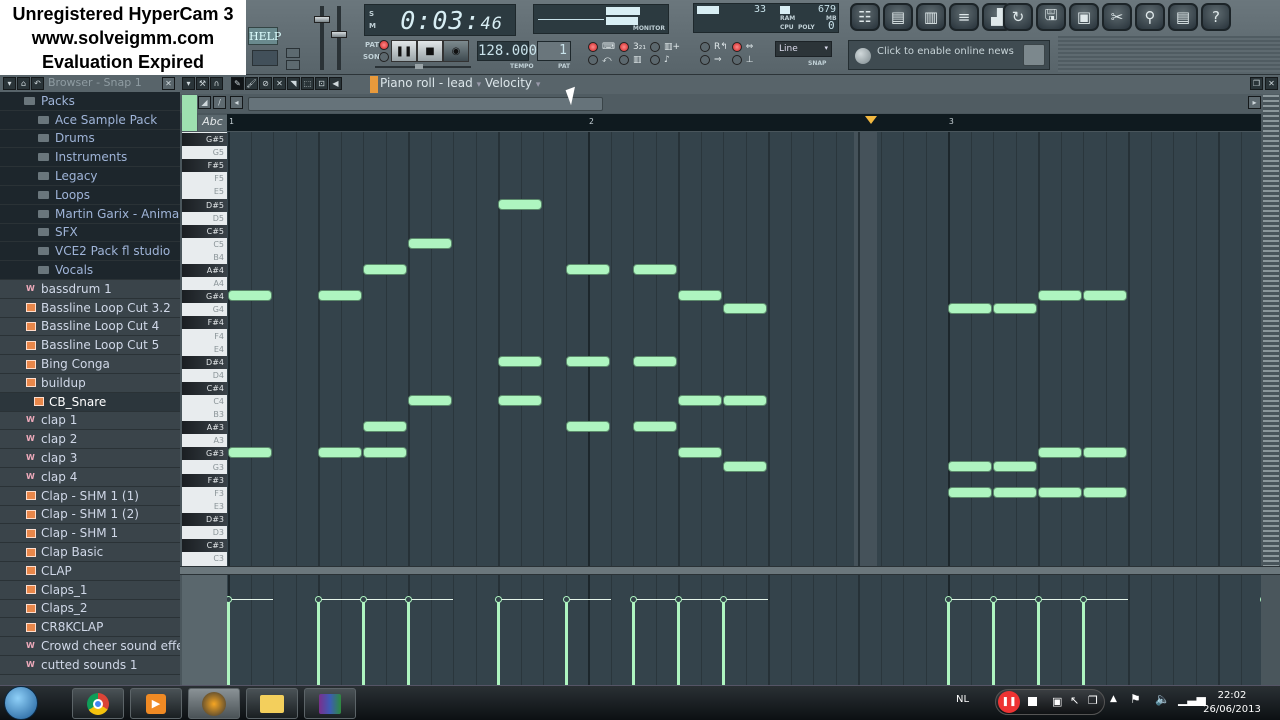  What do you see at coordinates (90, 665) in the screenshot?
I see `browser-file: Wcutted sounds 1` at bounding box center [90, 665].